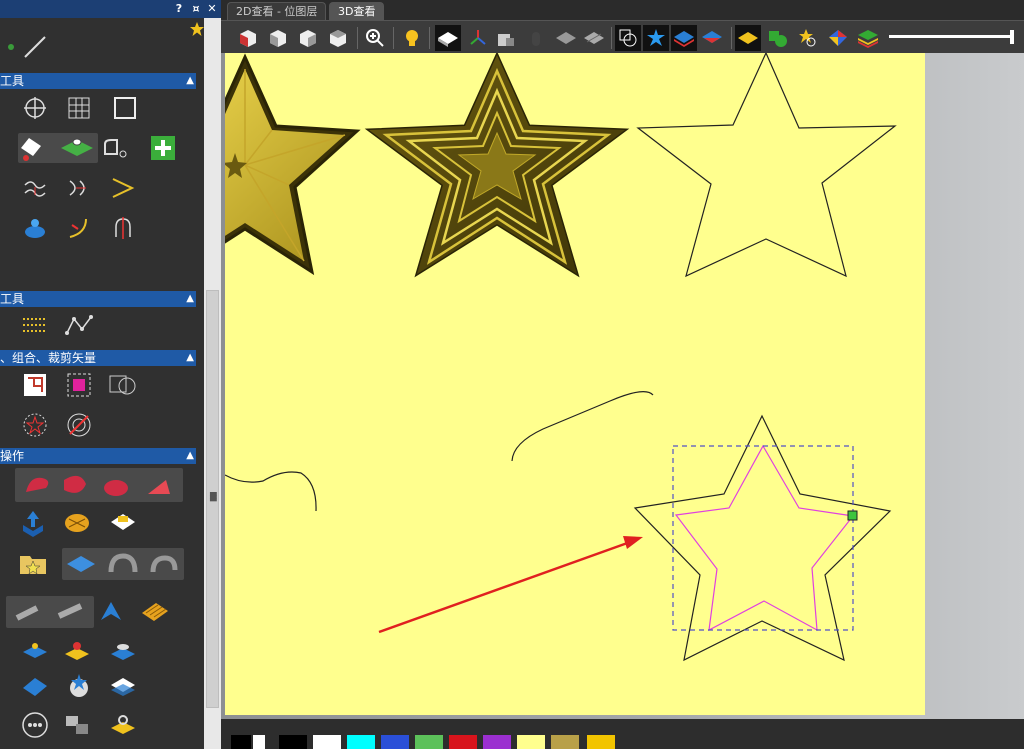 This screenshot has width=1024, height=749. I want to click on selection-box, so click(763, 538).